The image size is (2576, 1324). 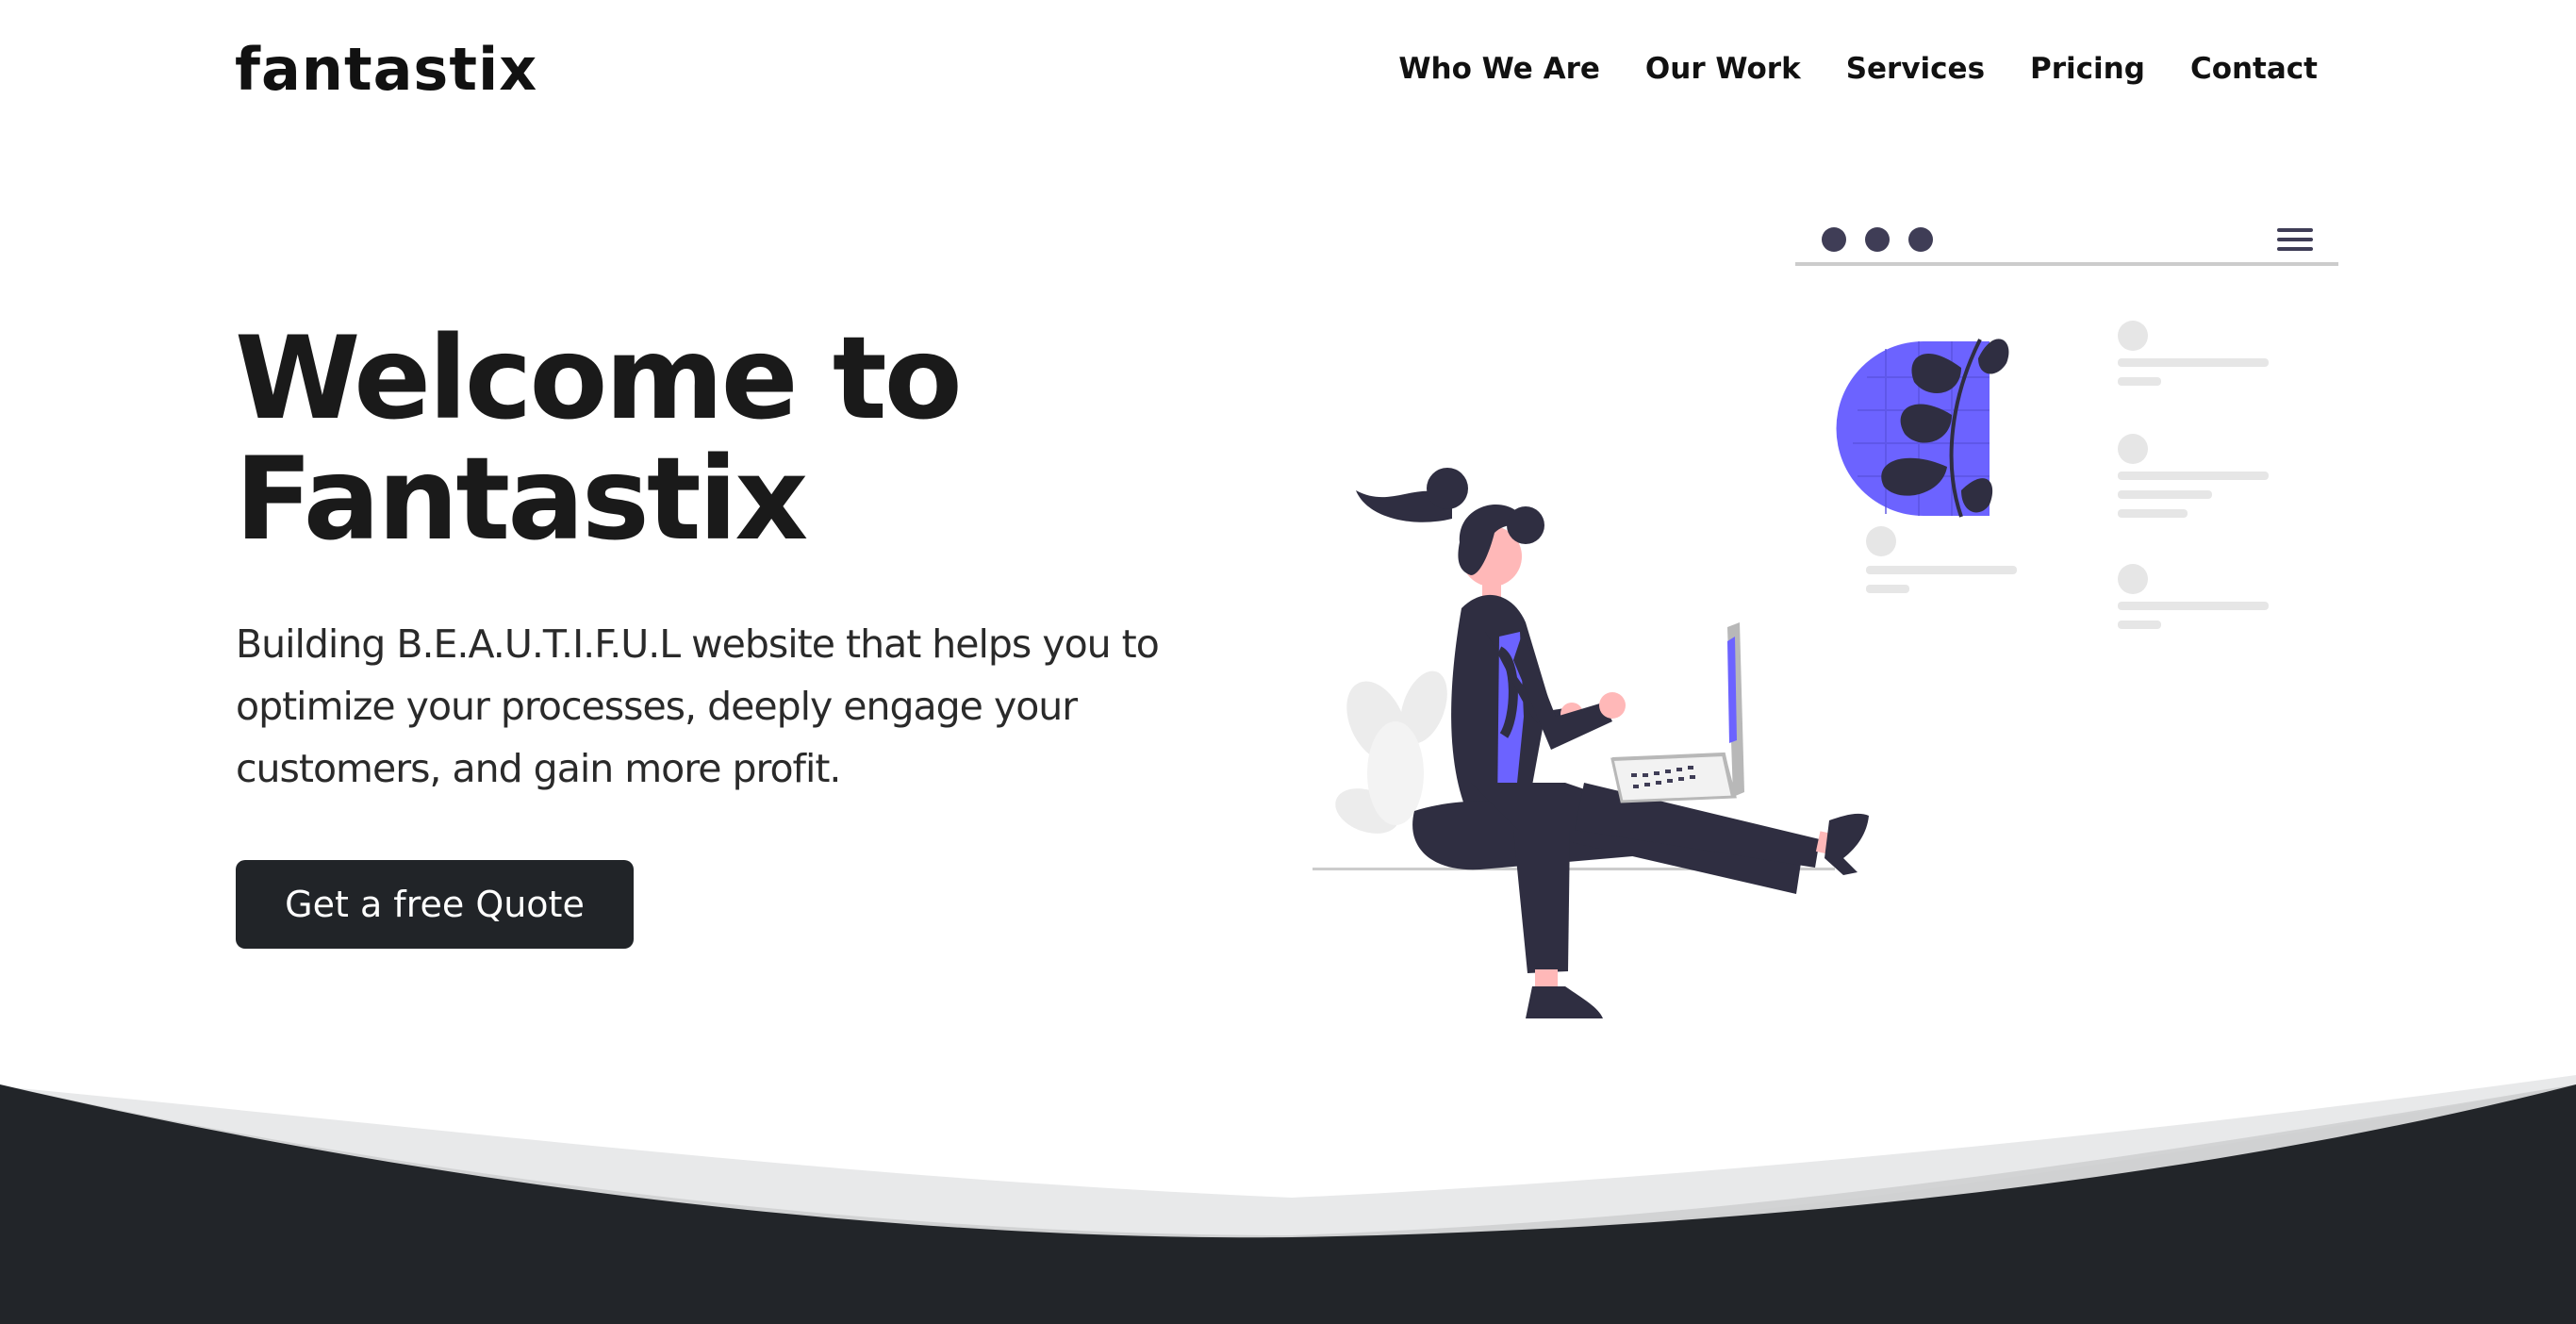 What do you see at coordinates (386, 70) in the screenshot?
I see `brand-logo: fantastix` at bounding box center [386, 70].